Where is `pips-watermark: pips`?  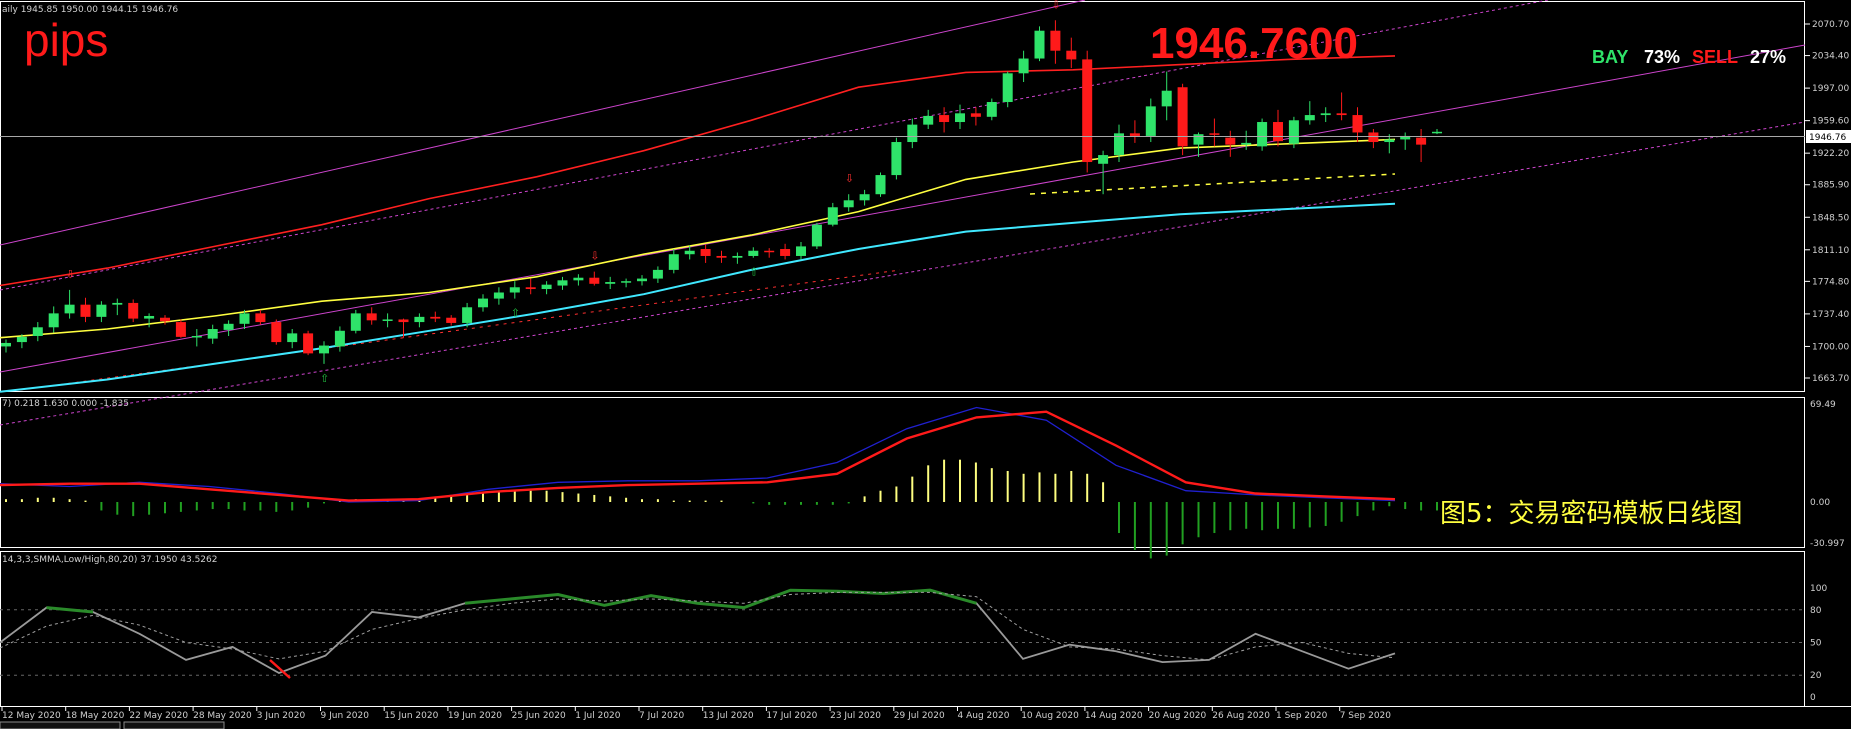 pips-watermark: pips is located at coordinates (66, 40).